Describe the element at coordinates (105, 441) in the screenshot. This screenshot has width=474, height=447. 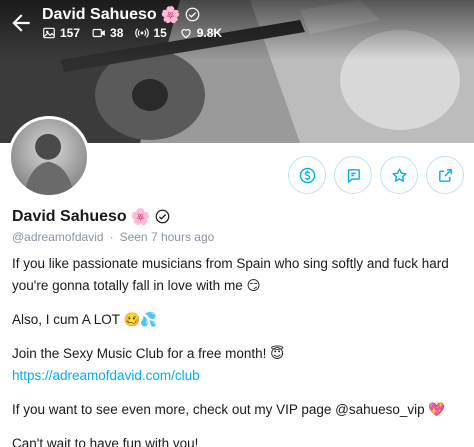
I see `bio-paragraph: Can't wait to have fun with you!` at that location.